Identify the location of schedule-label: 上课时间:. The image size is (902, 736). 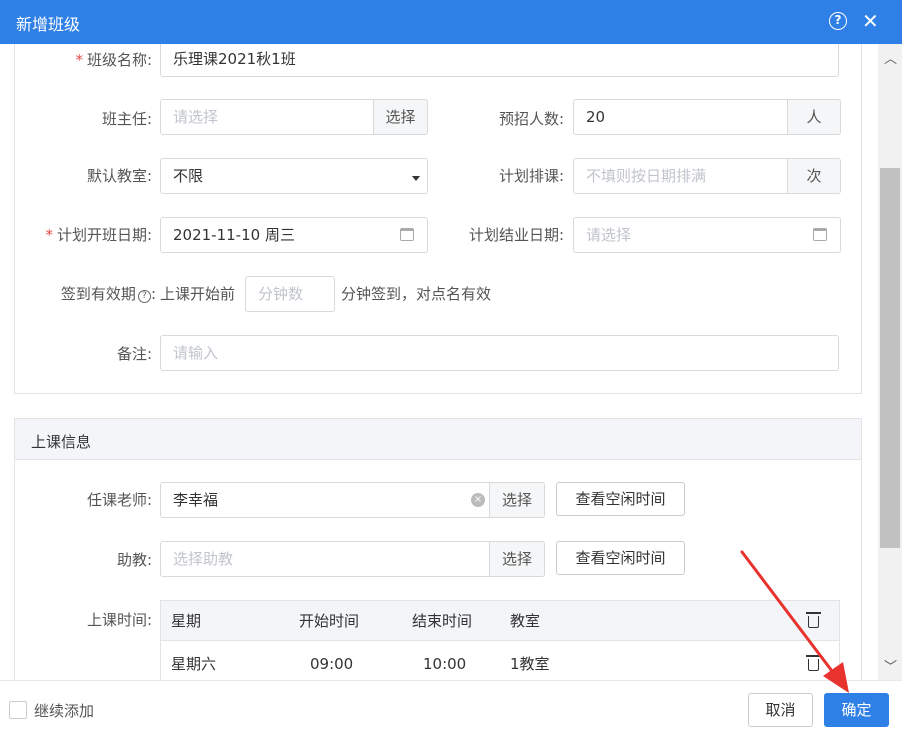
(119, 620).